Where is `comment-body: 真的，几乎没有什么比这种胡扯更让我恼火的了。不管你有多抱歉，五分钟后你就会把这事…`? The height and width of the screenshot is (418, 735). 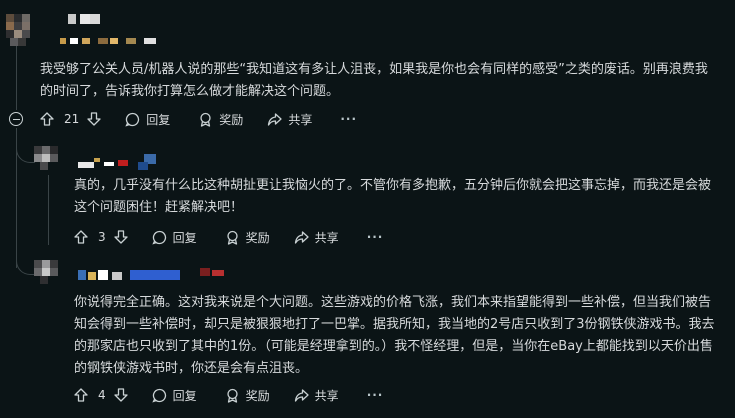
comment-body: 真的，几乎没有什么比这种胡扯更让我恼火的了。不管你有多抱歉，五分钟后你就会把这事… is located at coordinates (393, 196).